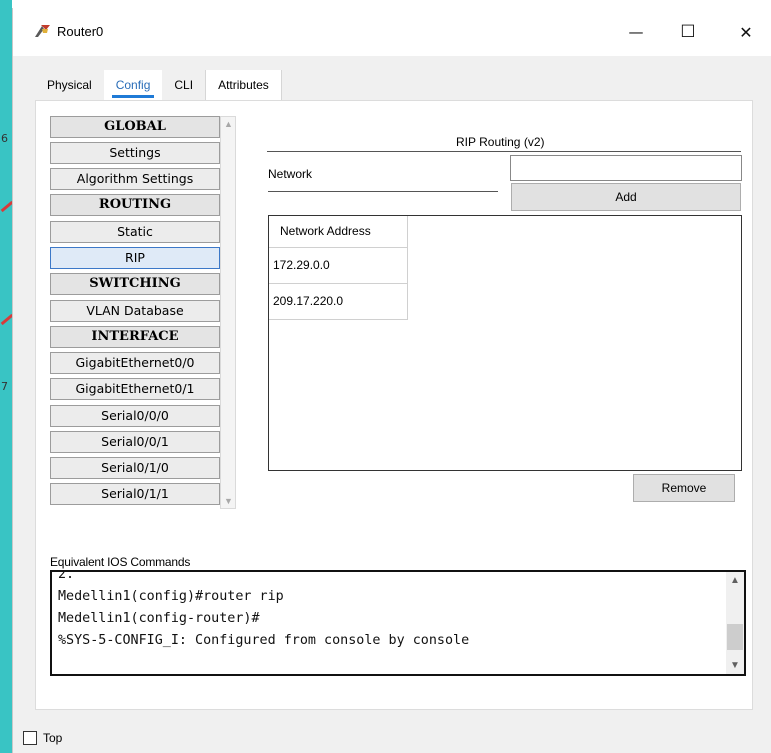 The image size is (771, 753). I want to click on remove-button: Remove, so click(684, 488).